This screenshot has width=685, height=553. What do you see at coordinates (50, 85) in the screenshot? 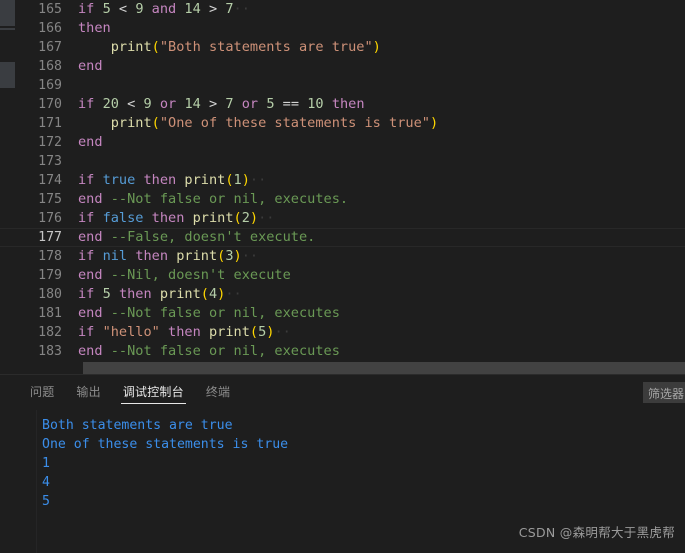
I see `line-number: 169` at bounding box center [50, 85].